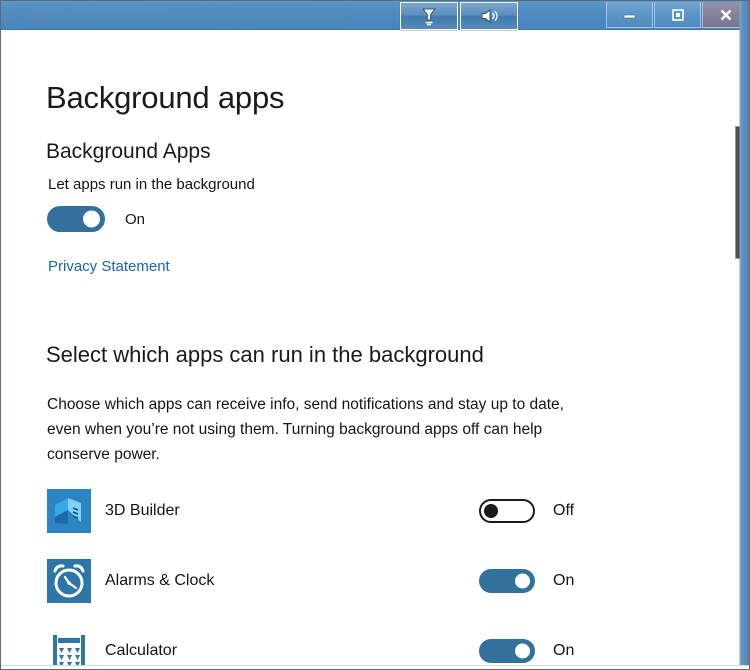 Image resolution: width=750 pixels, height=670 pixels. I want to click on scrollbar-thumb, so click(738, 192).